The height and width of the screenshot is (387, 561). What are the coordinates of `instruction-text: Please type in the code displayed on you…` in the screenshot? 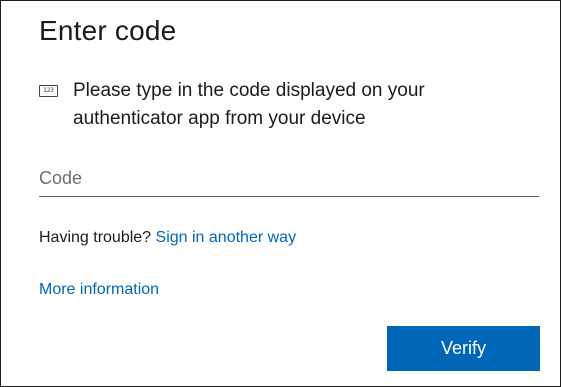 It's located at (249, 104).